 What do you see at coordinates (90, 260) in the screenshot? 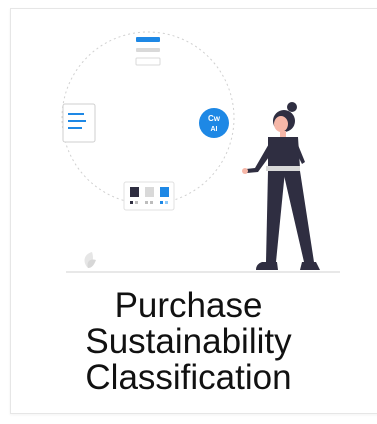
I see `leaf-icon` at bounding box center [90, 260].